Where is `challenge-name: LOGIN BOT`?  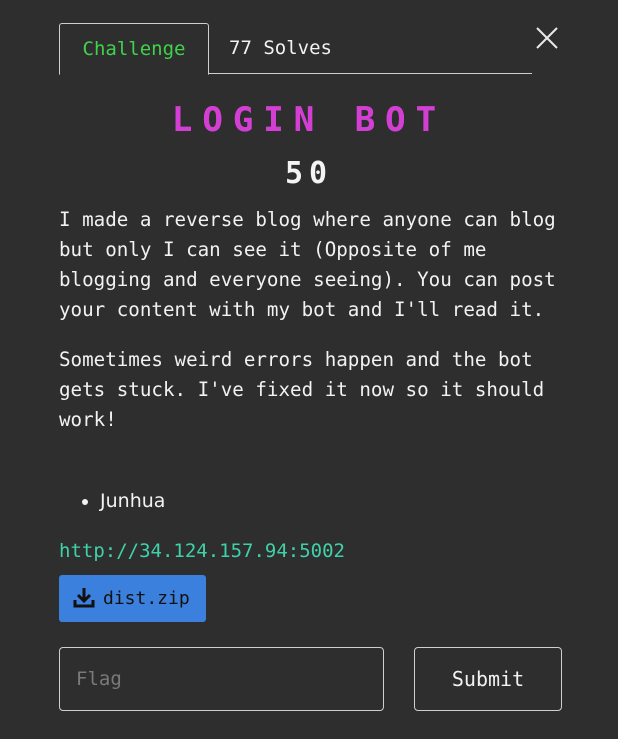 challenge-name: LOGIN BOT is located at coordinates (309, 120).